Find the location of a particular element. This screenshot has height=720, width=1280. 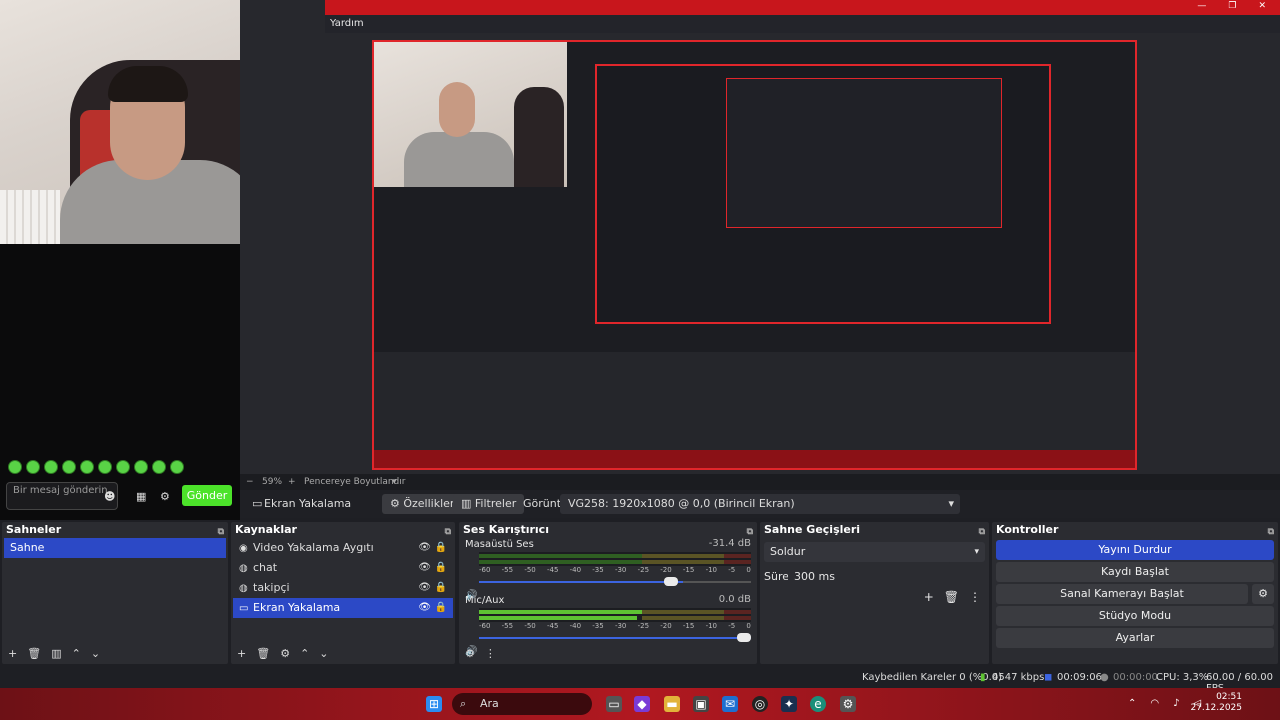

settings-button: Ayarlar is located at coordinates (1135, 638).